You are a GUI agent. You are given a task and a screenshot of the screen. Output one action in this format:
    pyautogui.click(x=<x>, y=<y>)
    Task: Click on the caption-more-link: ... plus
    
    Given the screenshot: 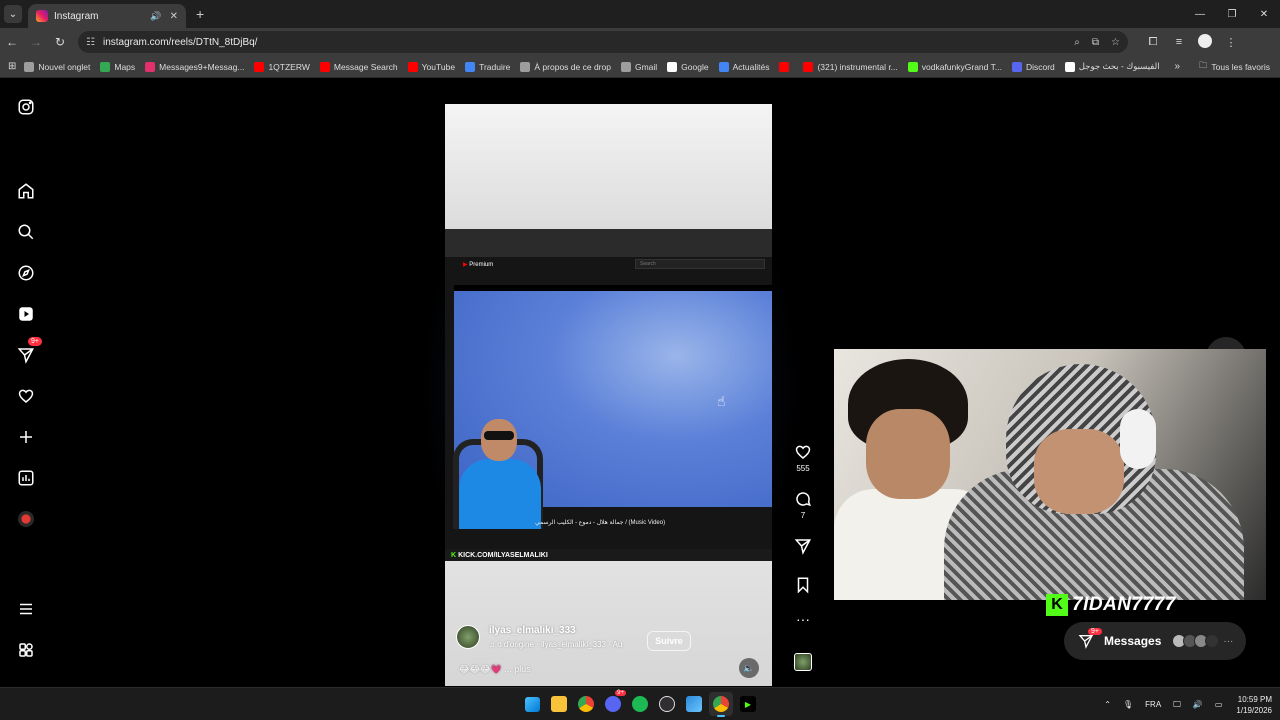 What is the action you would take?
    pyautogui.click(x=517, y=669)
    